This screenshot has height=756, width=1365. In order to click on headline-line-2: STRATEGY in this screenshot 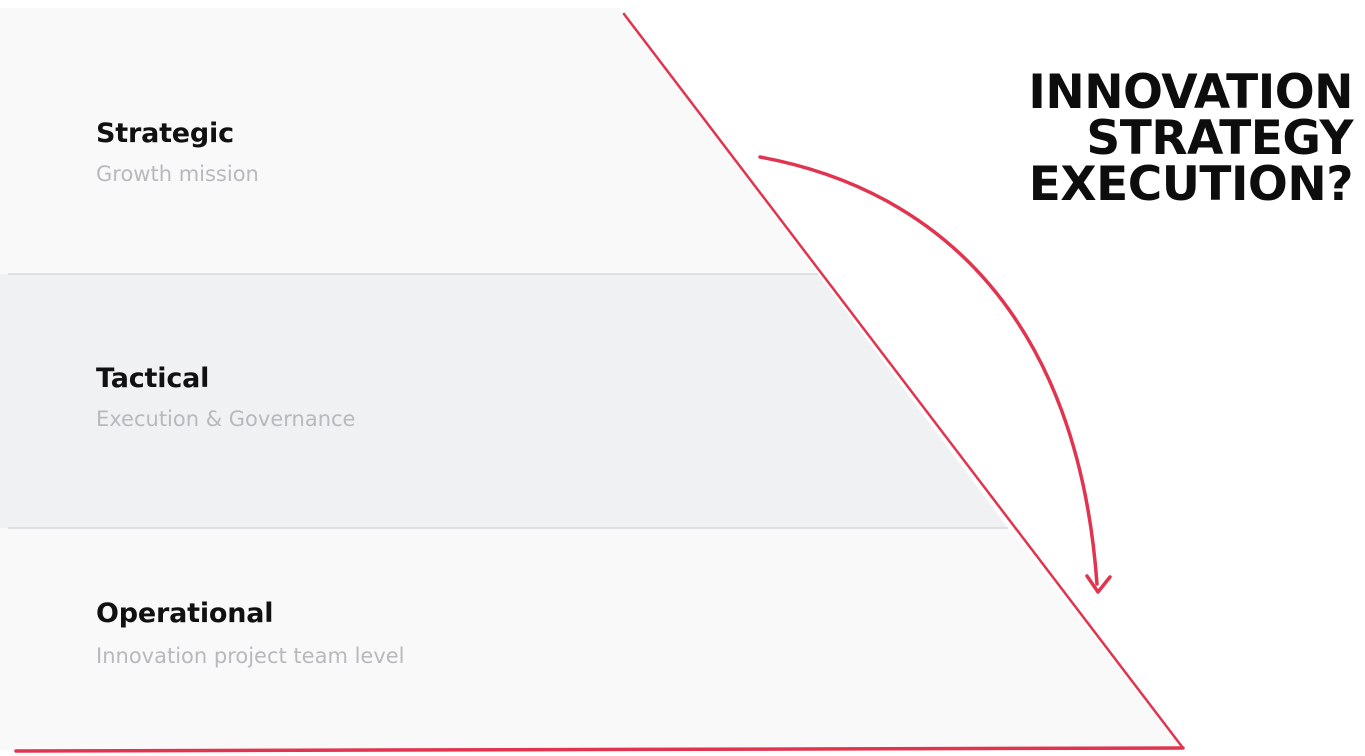, I will do `click(1219, 138)`.